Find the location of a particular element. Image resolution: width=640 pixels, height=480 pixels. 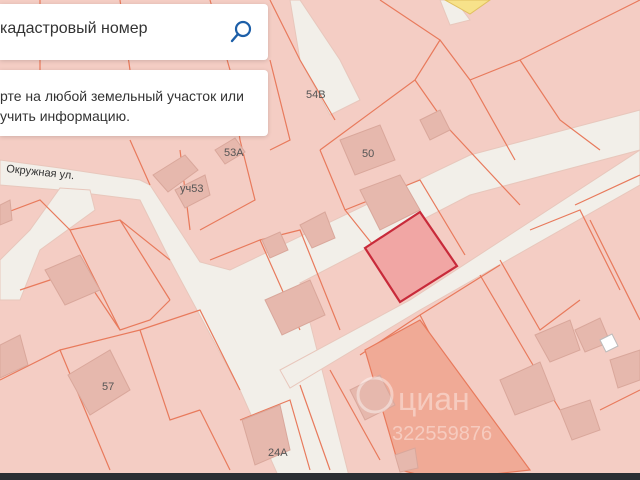

watermark-number: 322559876 is located at coordinates (442, 434).